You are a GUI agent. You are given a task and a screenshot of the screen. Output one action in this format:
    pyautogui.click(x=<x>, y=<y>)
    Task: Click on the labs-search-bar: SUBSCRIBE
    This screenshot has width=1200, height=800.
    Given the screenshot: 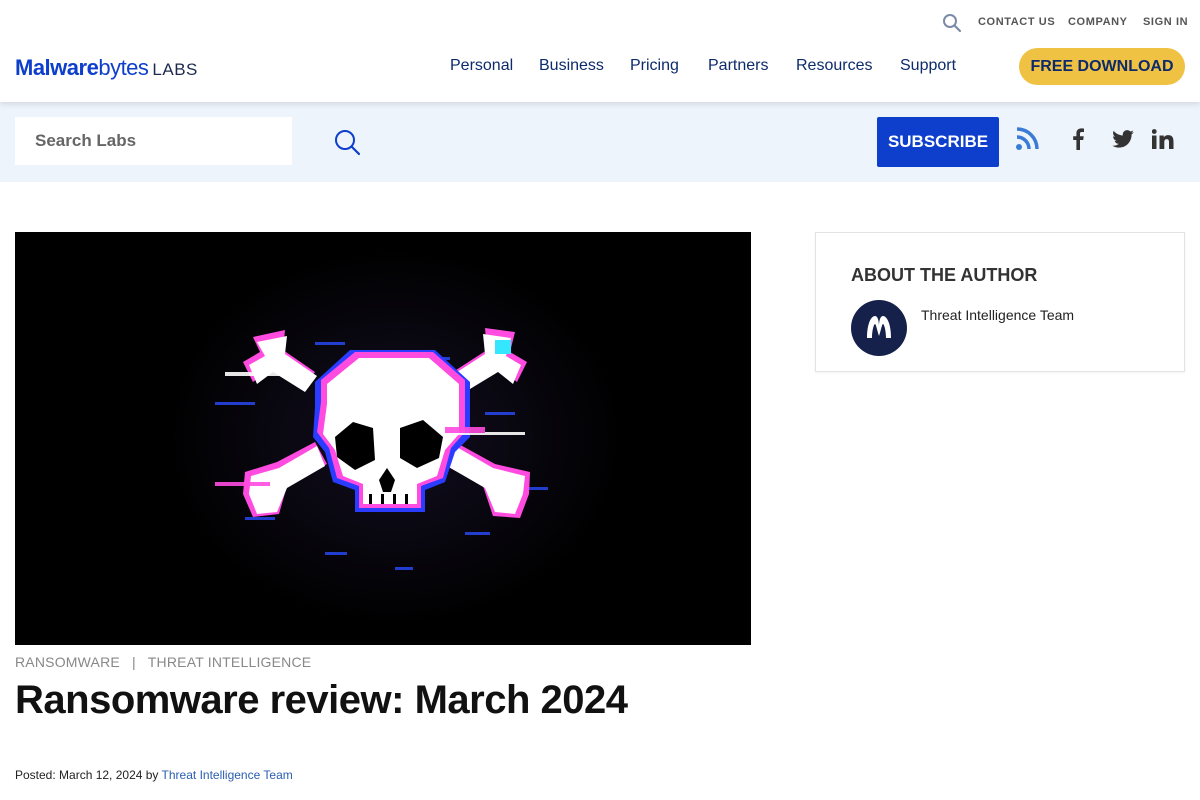 What is the action you would take?
    pyautogui.click(x=600, y=142)
    